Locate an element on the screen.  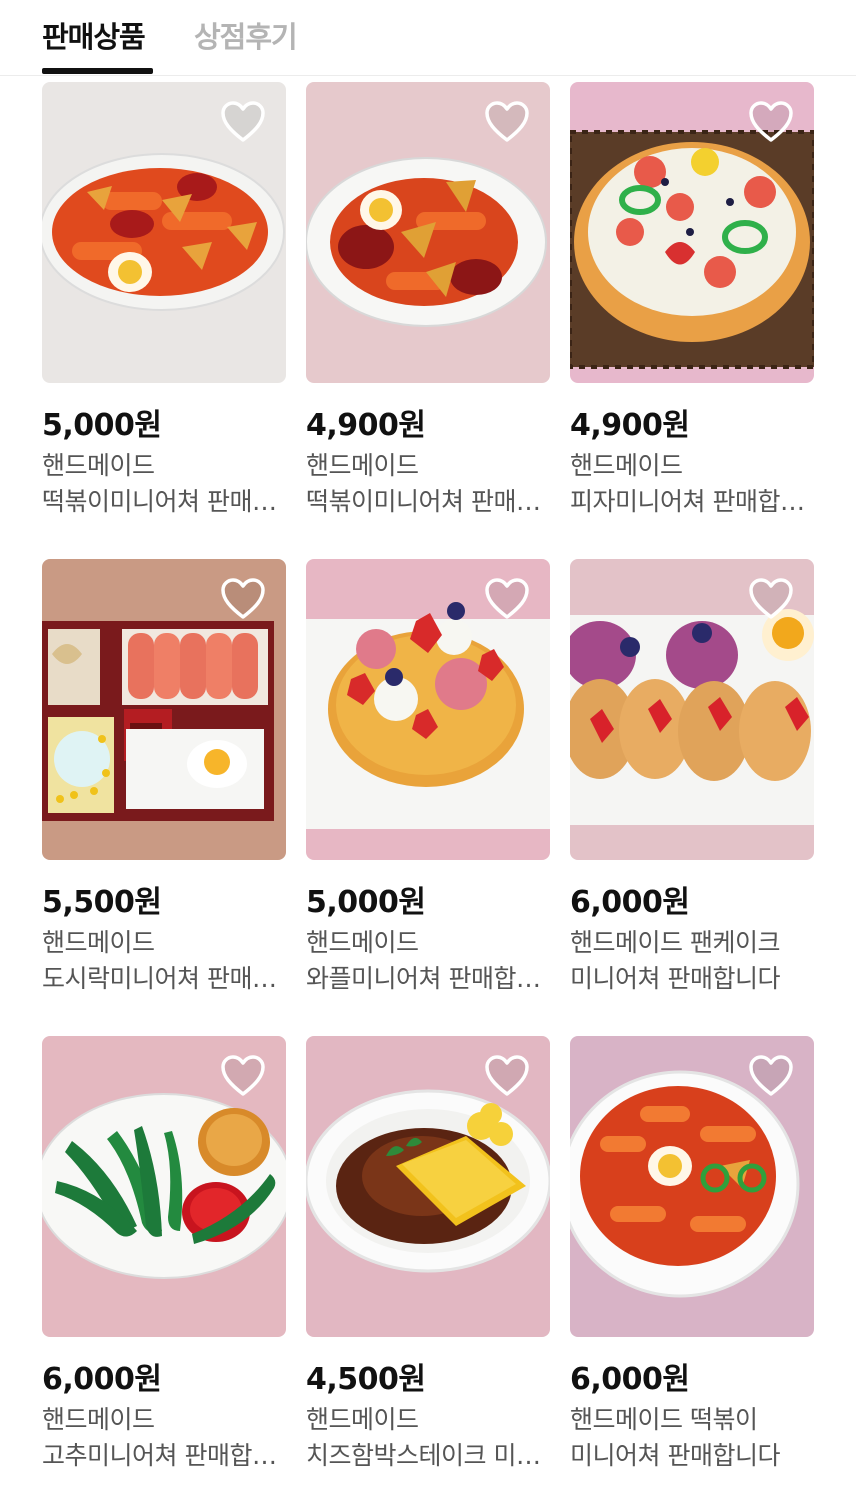
product-price: 4,500원 is located at coordinates (366, 1379).